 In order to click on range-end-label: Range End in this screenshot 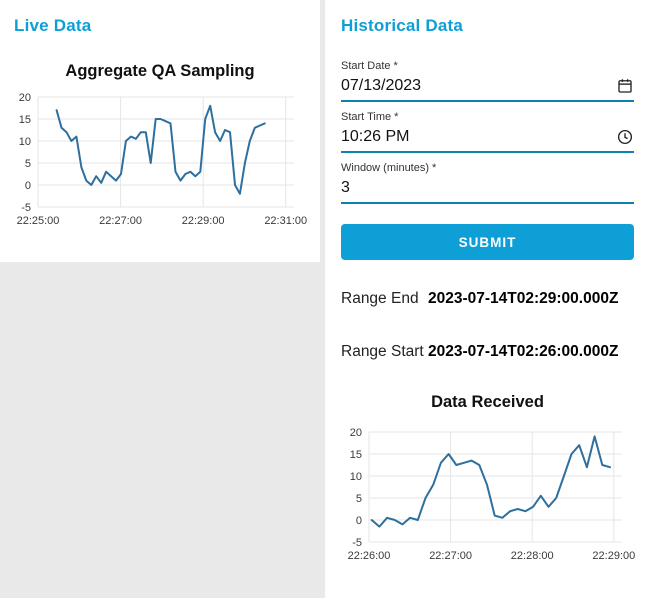, I will do `click(380, 298)`.